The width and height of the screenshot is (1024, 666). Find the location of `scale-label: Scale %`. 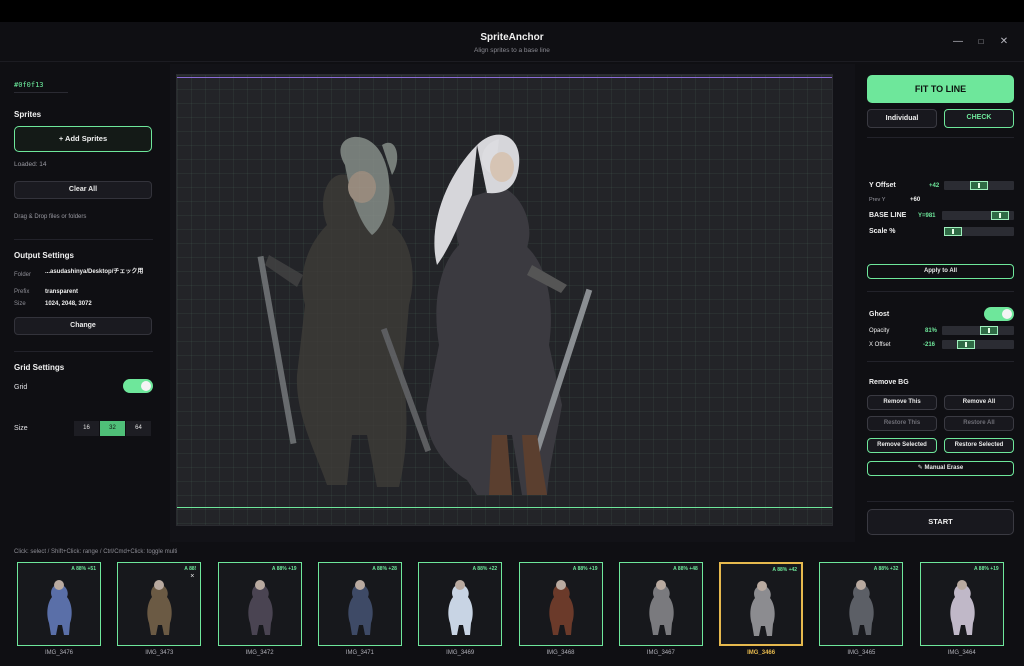

scale-label: Scale % is located at coordinates (882, 231).